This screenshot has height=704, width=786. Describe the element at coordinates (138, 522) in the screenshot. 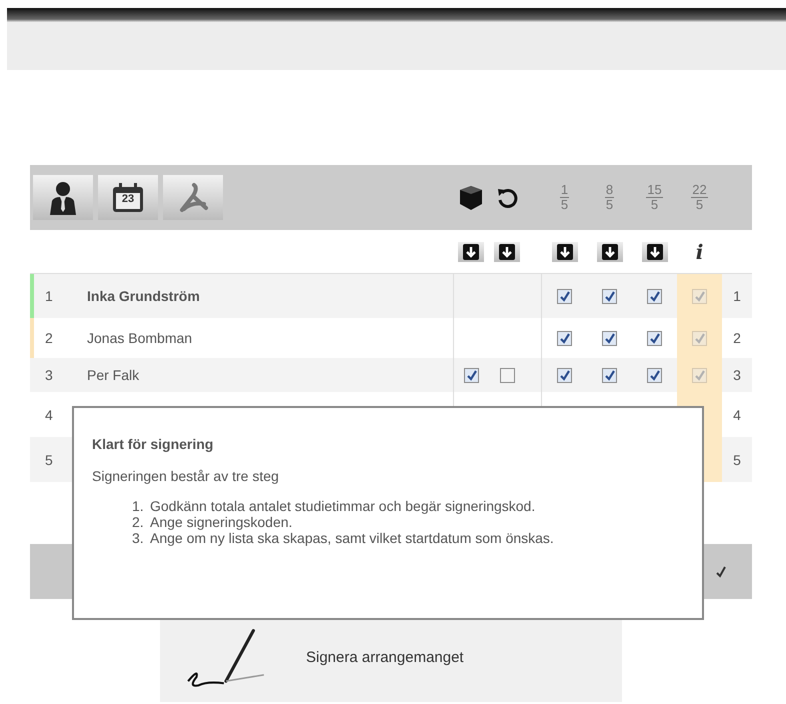

I see `step-number: 2.` at that location.